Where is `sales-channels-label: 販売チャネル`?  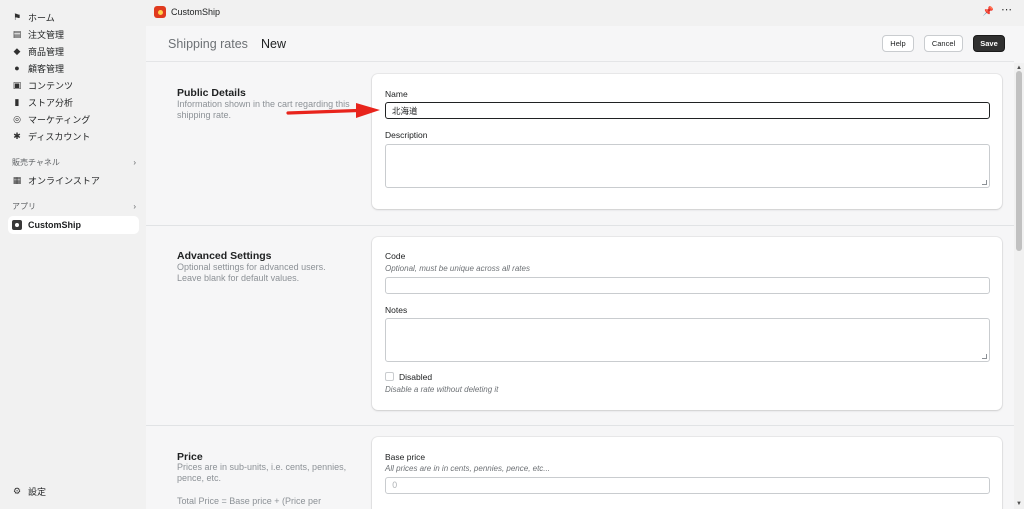 sales-channels-label: 販売チャネル is located at coordinates (36, 162).